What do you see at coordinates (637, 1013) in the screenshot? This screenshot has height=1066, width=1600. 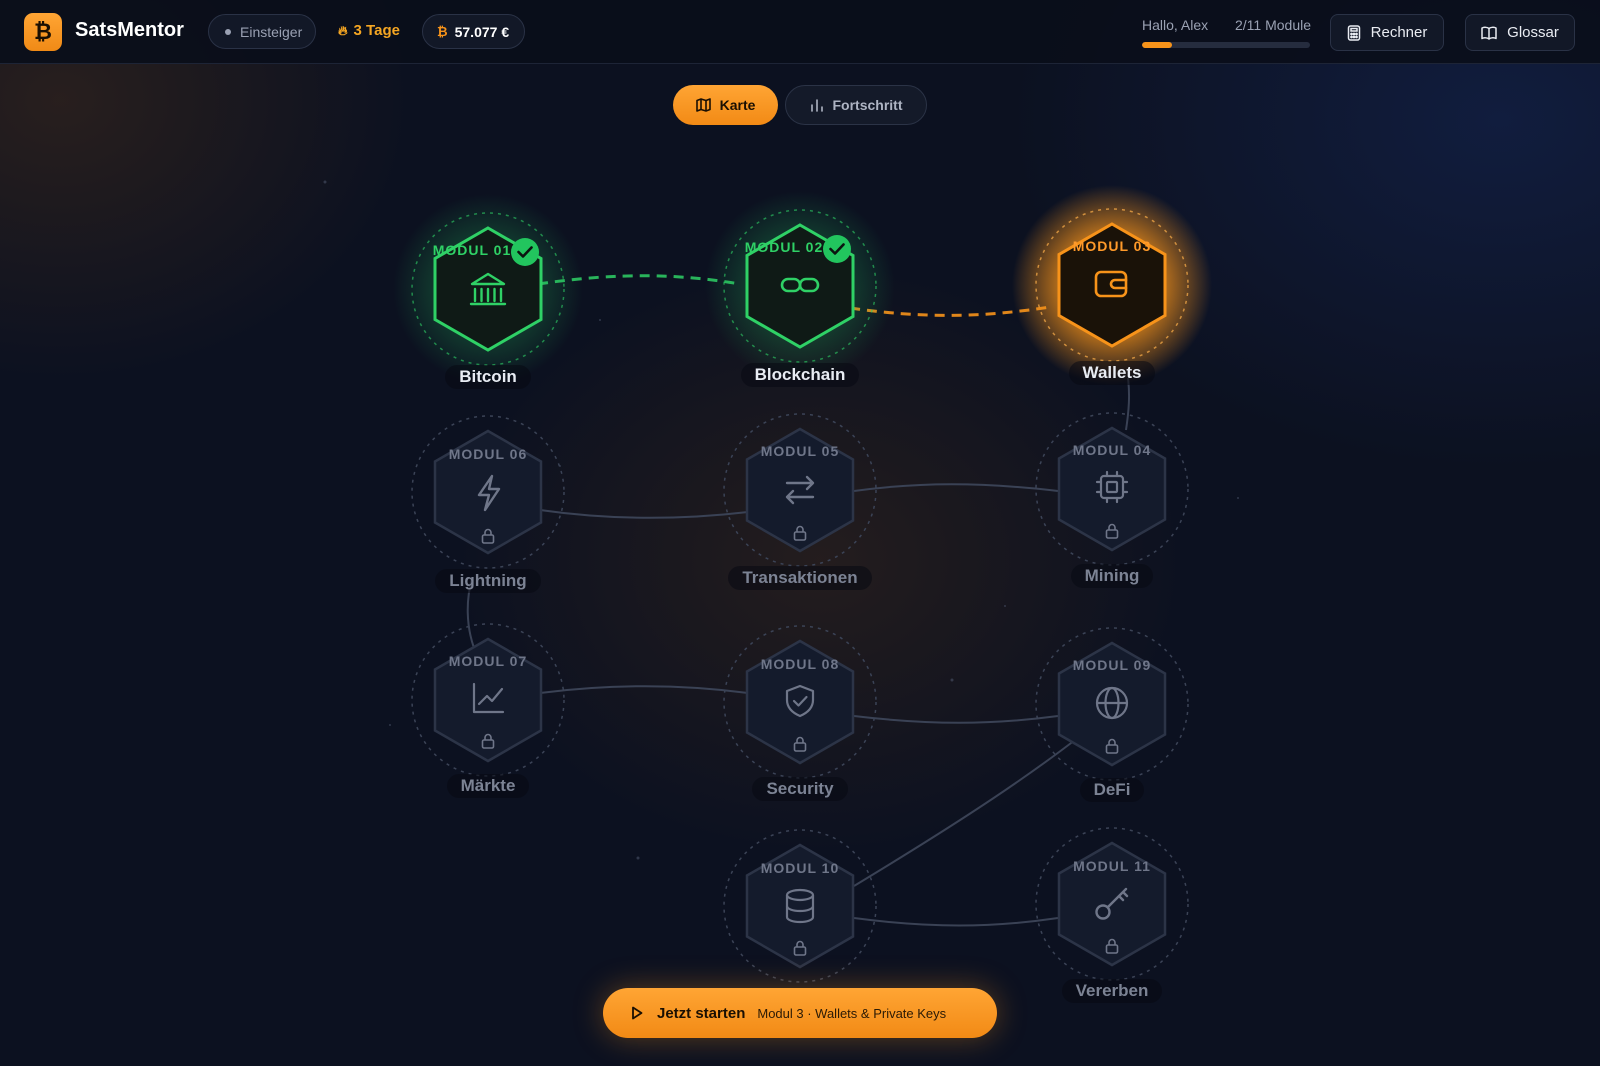 I see `play-icon` at bounding box center [637, 1013].